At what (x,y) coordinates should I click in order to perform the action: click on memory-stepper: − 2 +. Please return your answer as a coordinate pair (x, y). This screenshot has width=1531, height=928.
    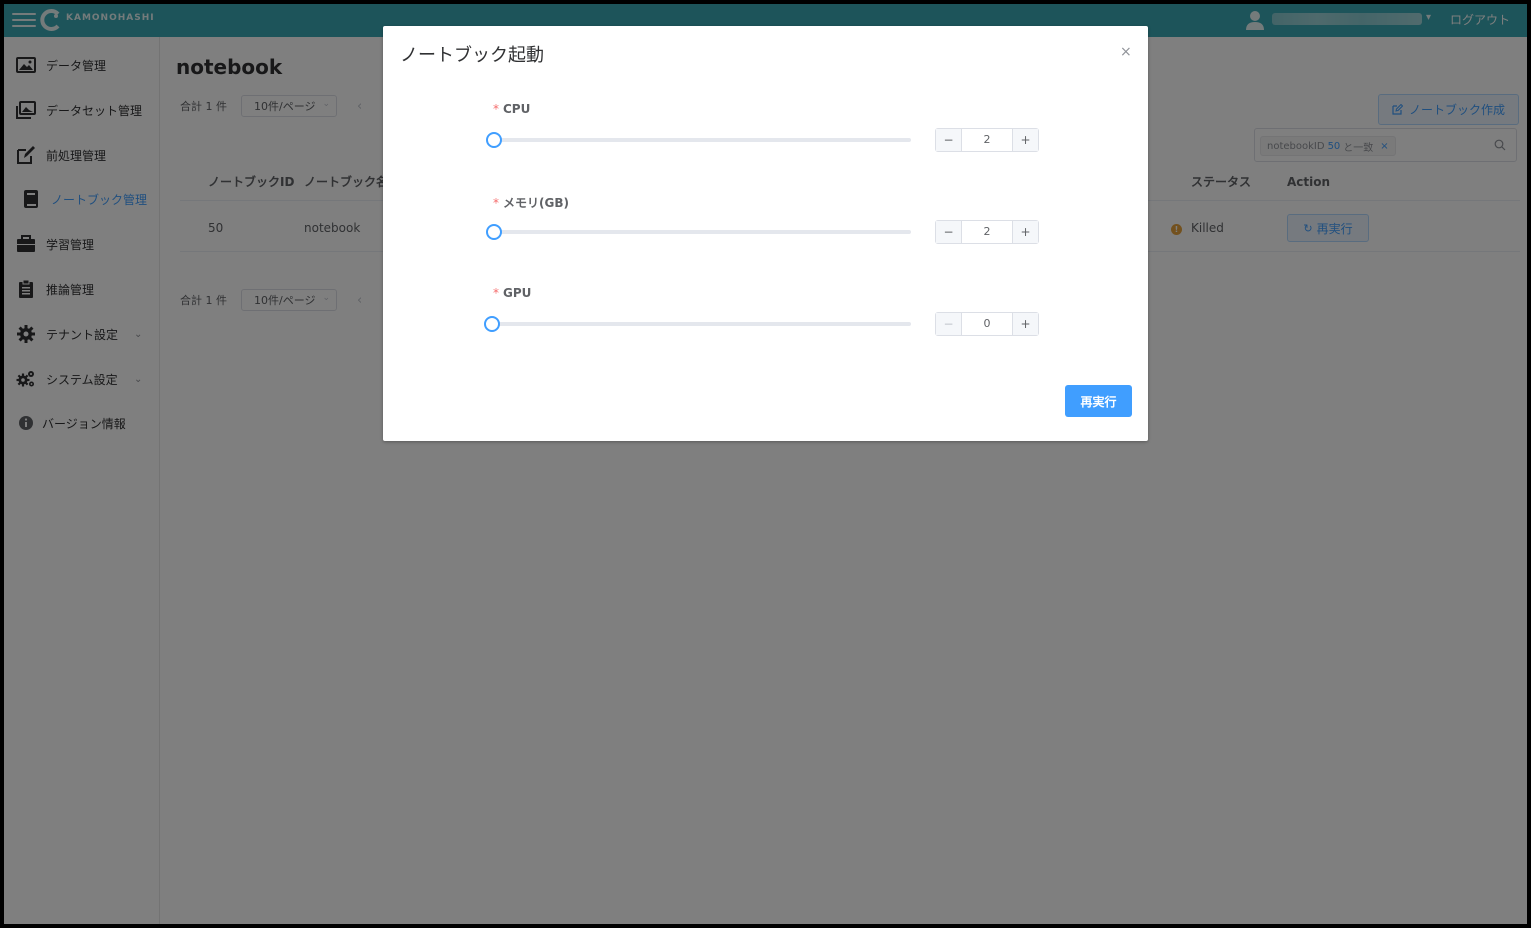
    Looking at the image, I should click on (987, 232).